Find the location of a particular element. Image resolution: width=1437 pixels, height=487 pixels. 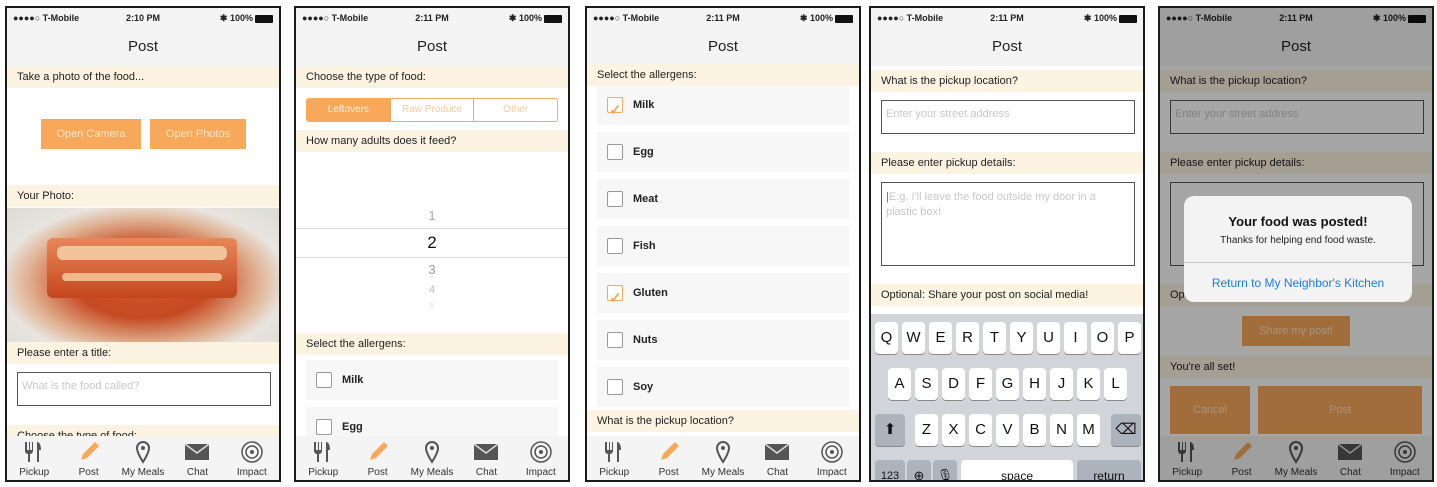

key-h: H is located at coordinates (1034, 384).